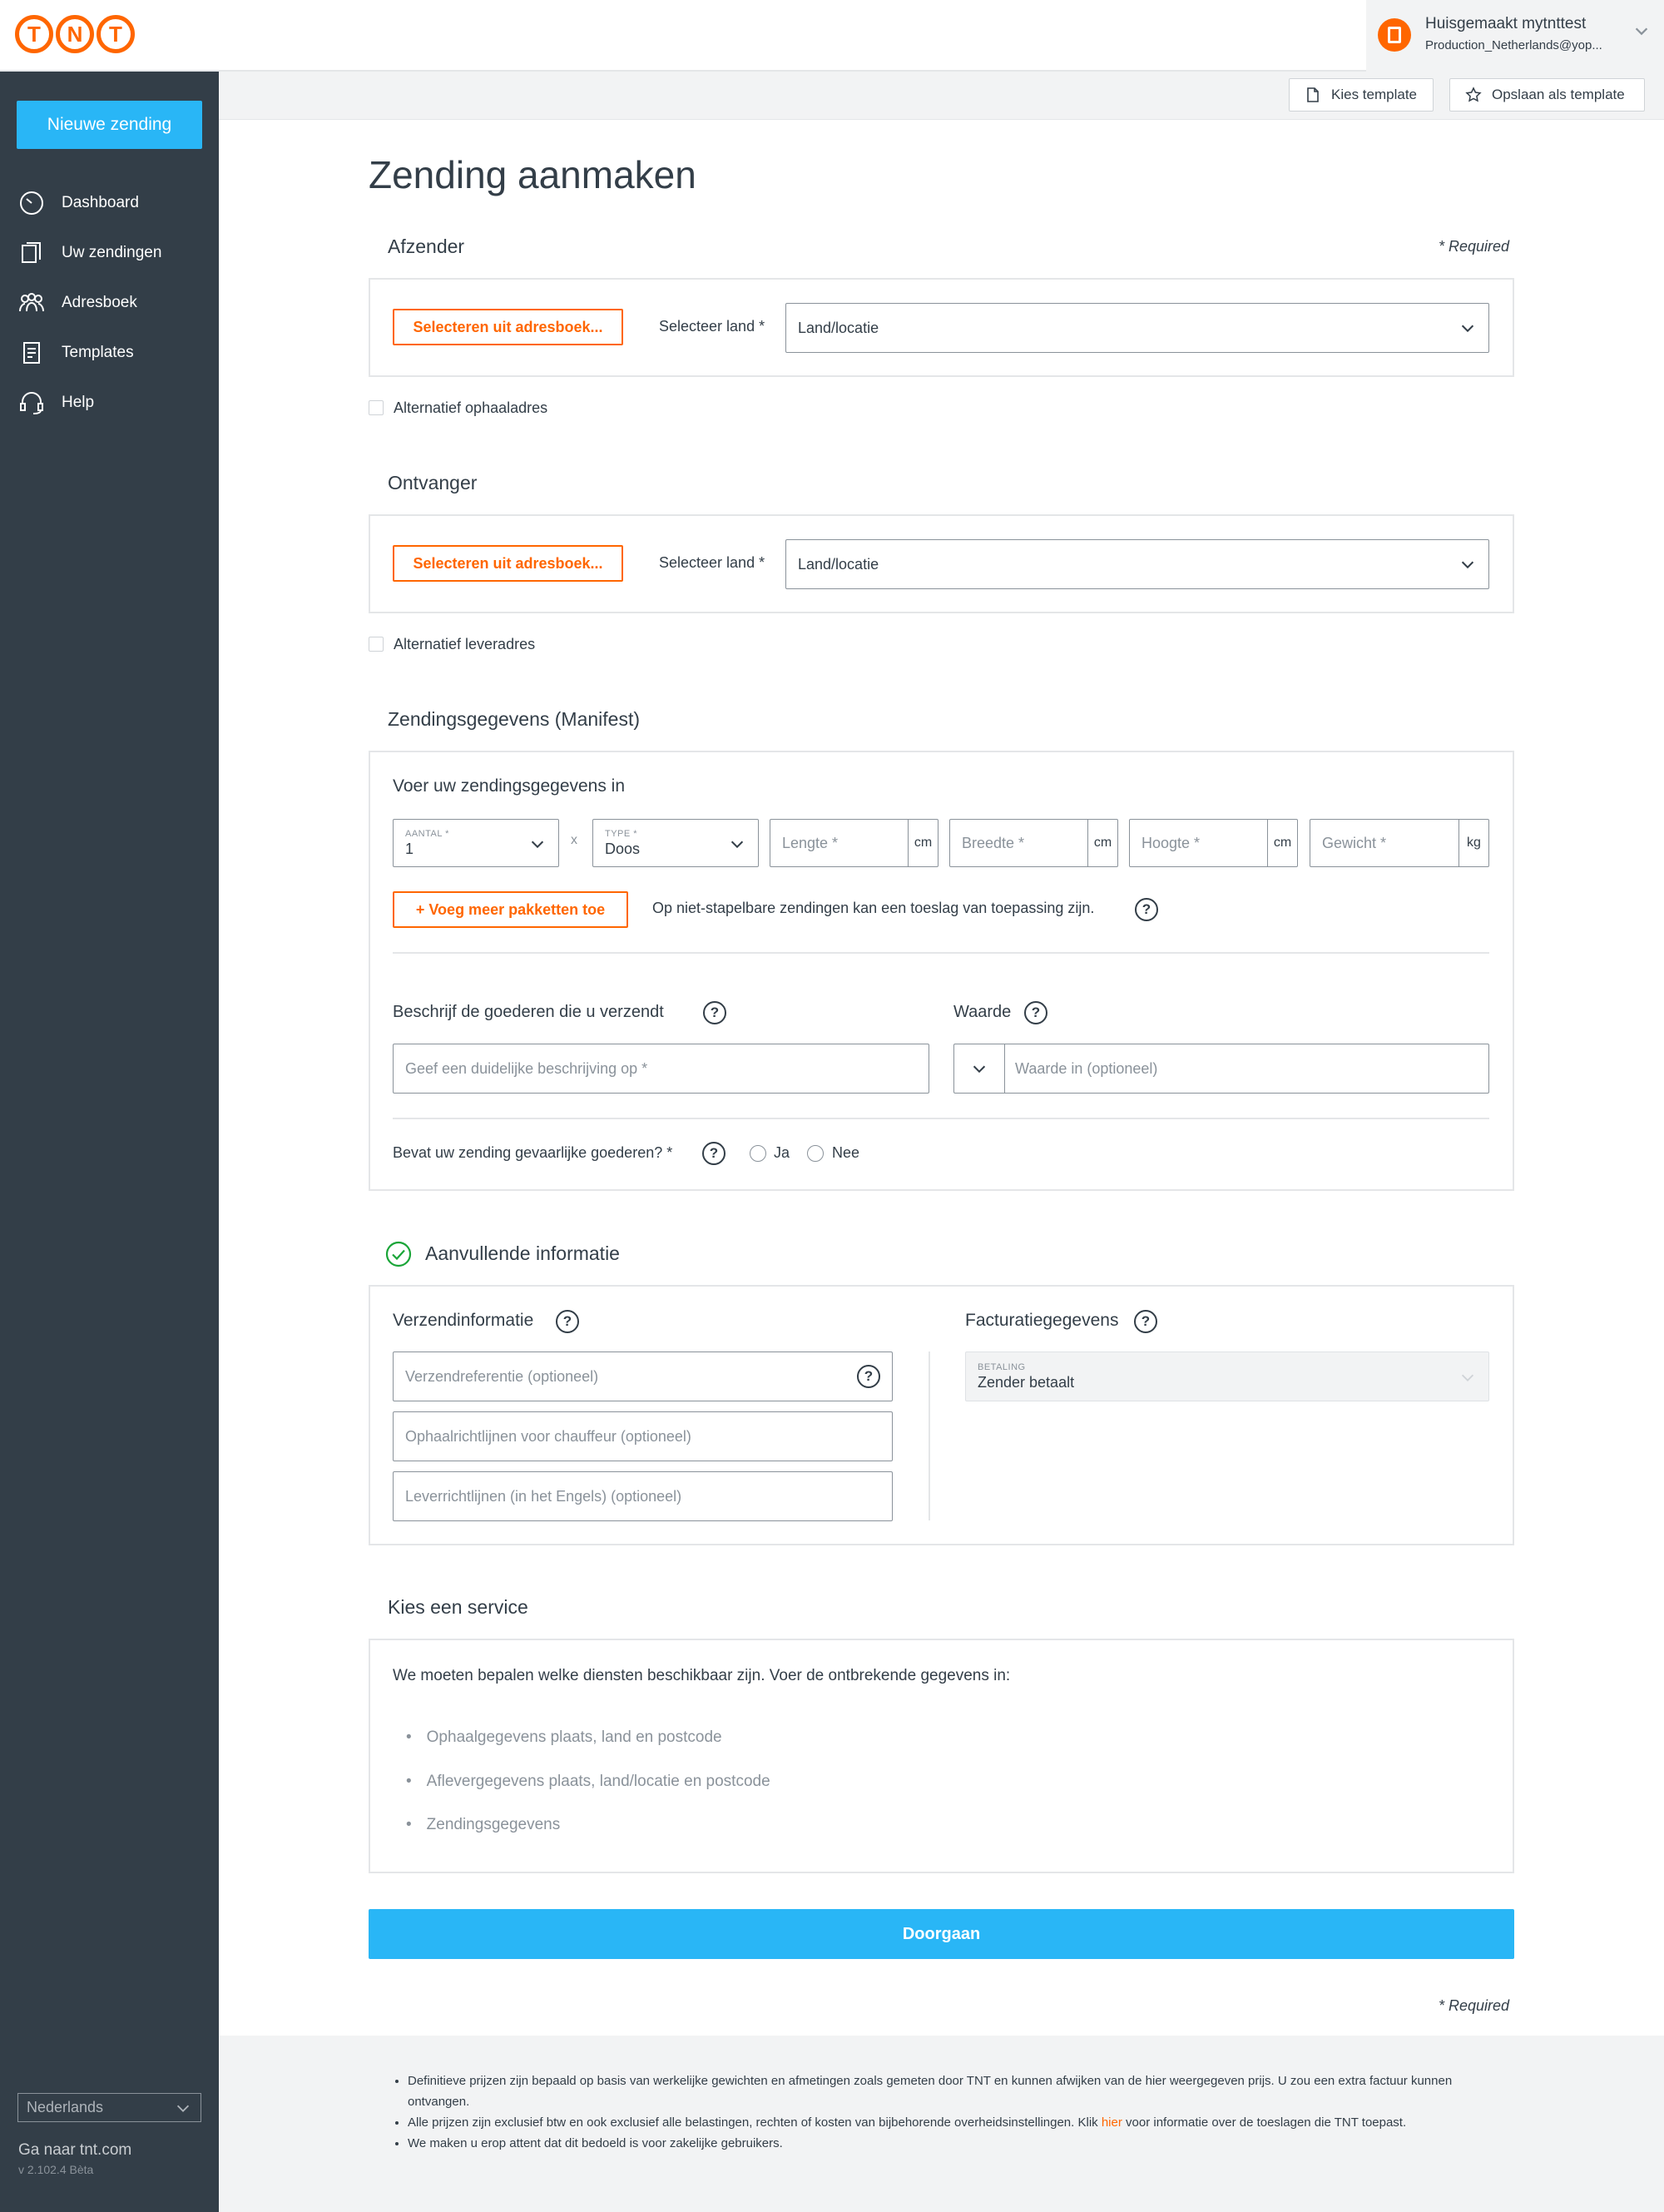  I want to click on list-item: Ophaalgegevens plaats, land en postcode, so click(564, 1738).